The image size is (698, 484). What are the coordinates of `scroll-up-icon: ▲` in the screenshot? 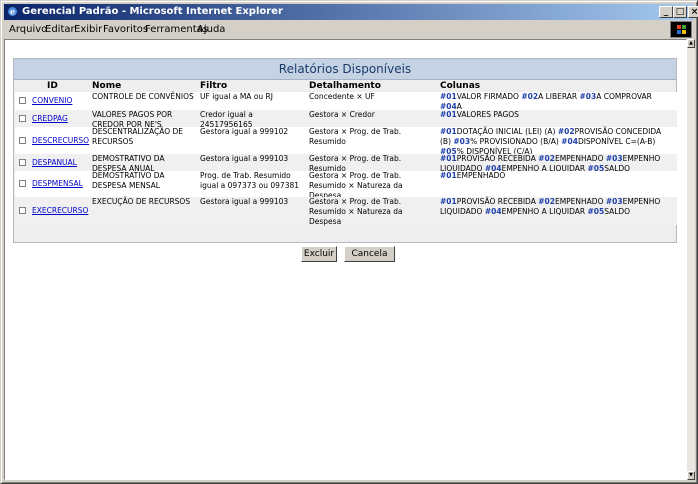 It's located at (691, 43).